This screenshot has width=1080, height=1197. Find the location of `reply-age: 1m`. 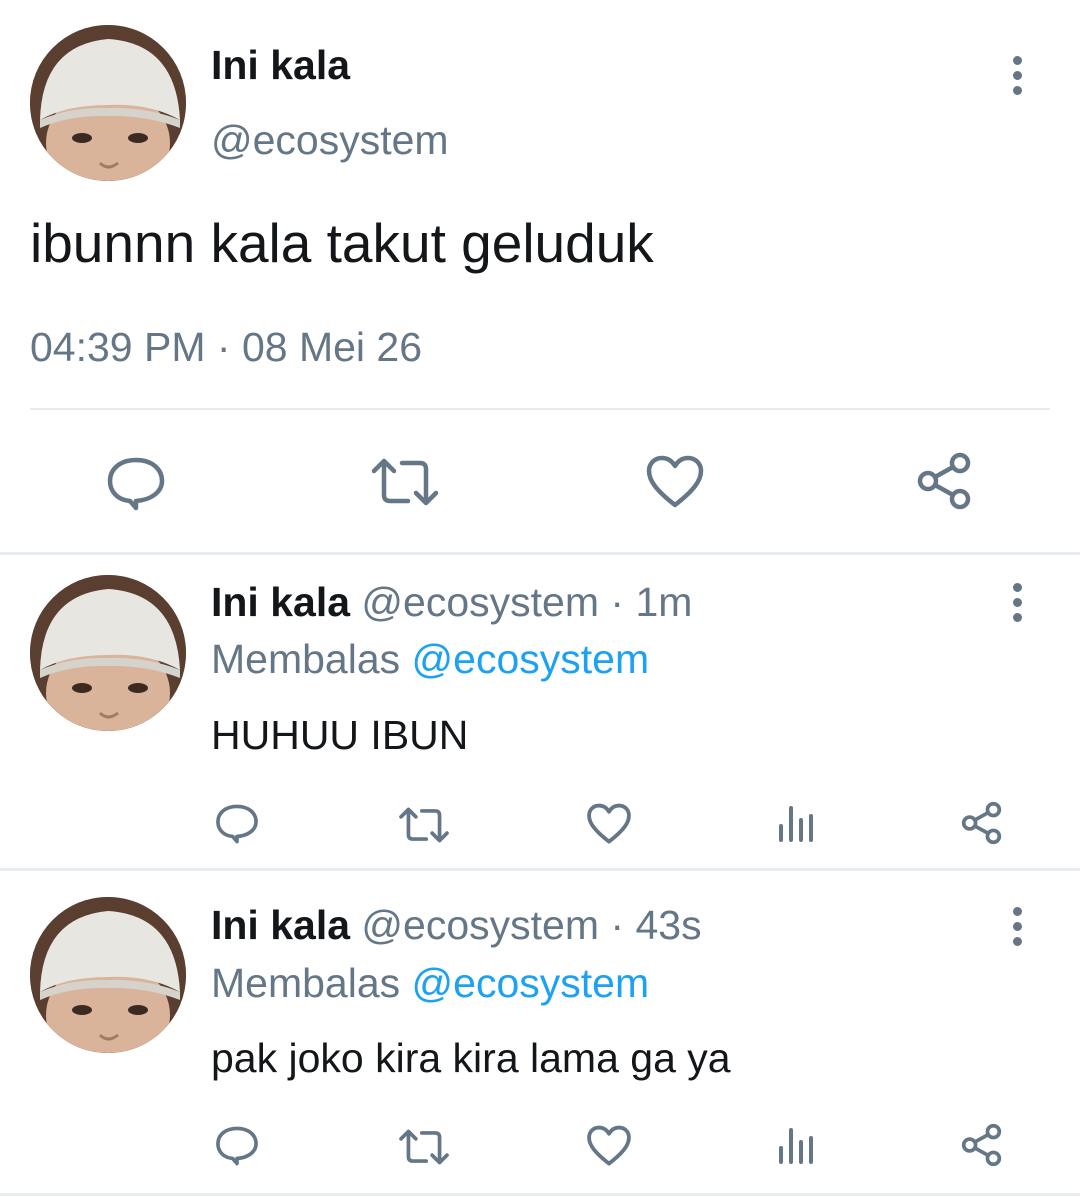

reply-age: 1m is located at coordinates (663, 602).